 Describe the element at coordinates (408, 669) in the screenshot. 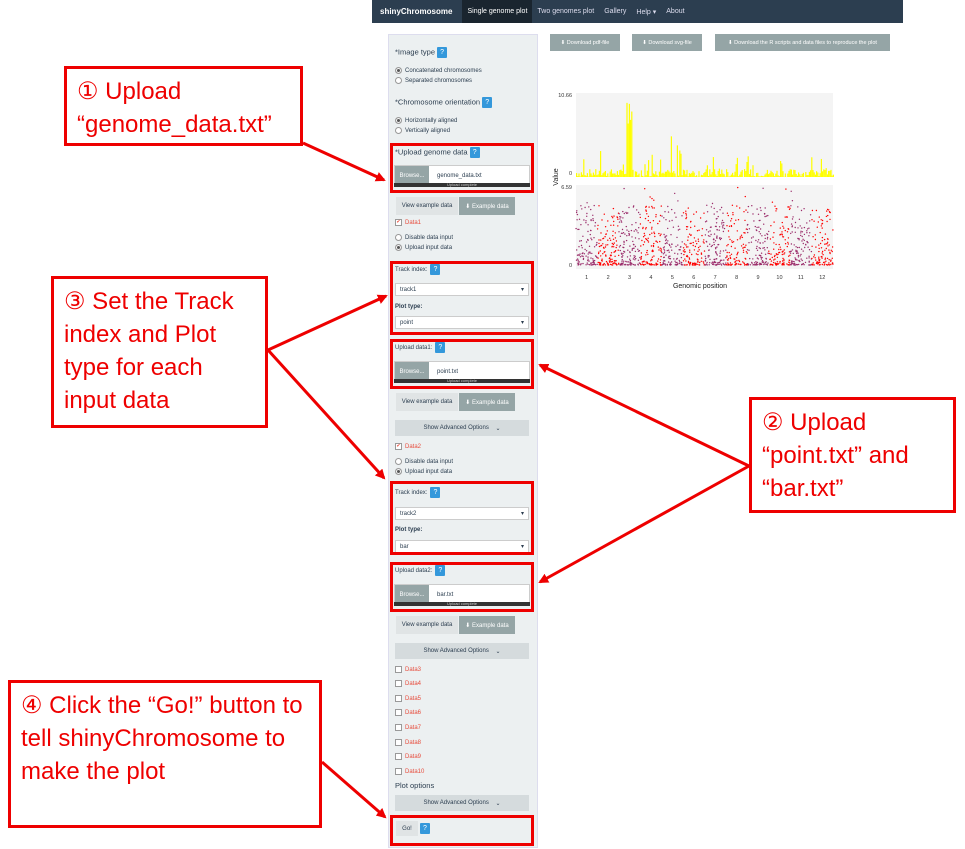

I see `data3-checkbox: Data3` at that location.